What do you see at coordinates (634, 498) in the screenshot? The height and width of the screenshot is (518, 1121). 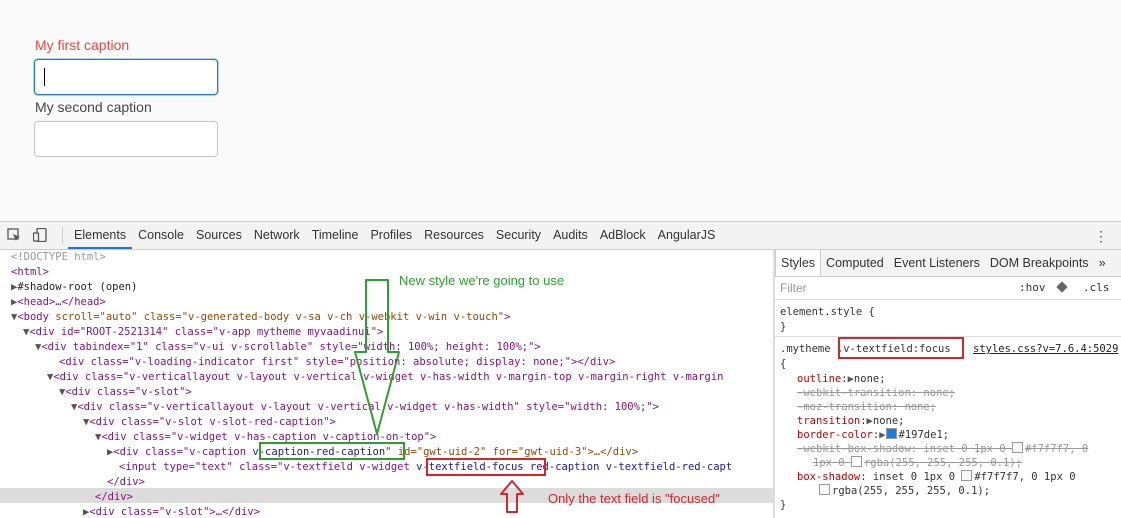 I see `only-focused-annotation: Only the text field is "focused"` at bounding box center [634, 498].